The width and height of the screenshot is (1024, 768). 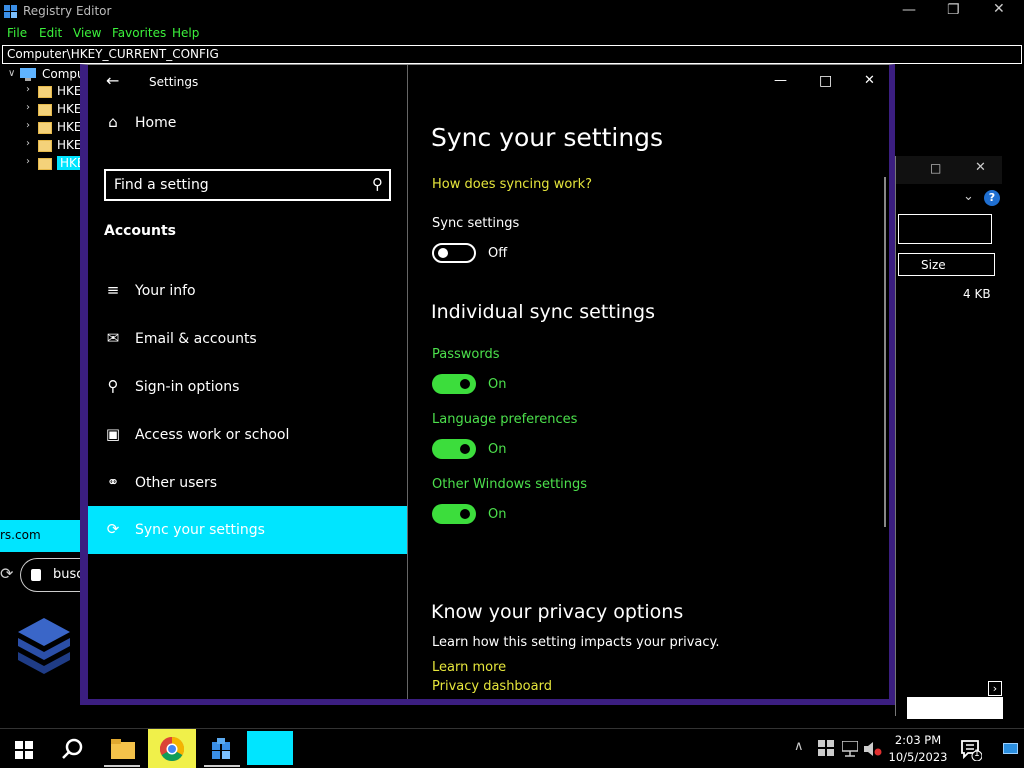 I want to click on search-icon, so click(x=72, y=748).